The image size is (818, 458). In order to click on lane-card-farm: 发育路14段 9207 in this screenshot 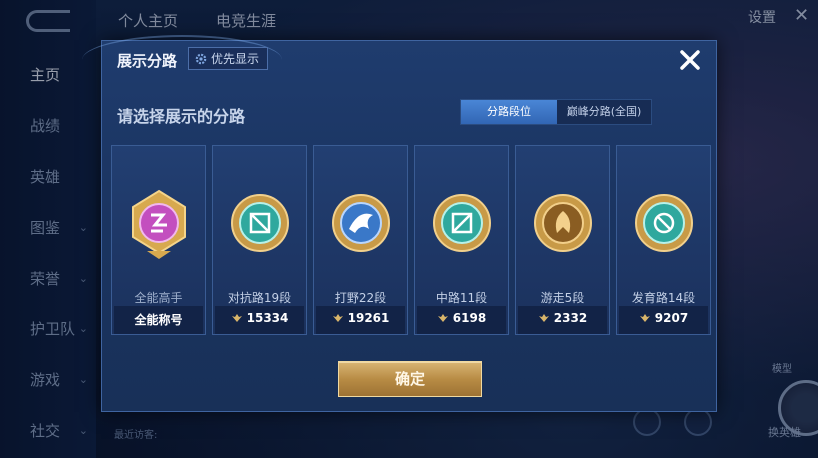, I will do `click(663, 240)`.